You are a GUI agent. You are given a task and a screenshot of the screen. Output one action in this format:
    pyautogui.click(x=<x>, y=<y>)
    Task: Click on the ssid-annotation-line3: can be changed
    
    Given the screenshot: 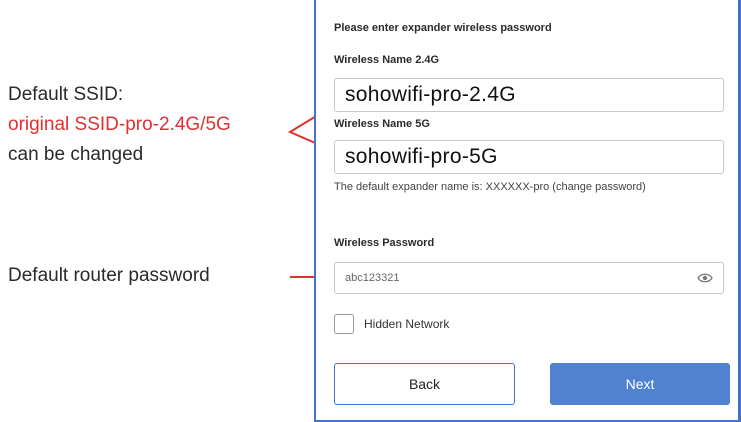 What is the action you would take?
    pyautogui.click(x=76, y=154)
    